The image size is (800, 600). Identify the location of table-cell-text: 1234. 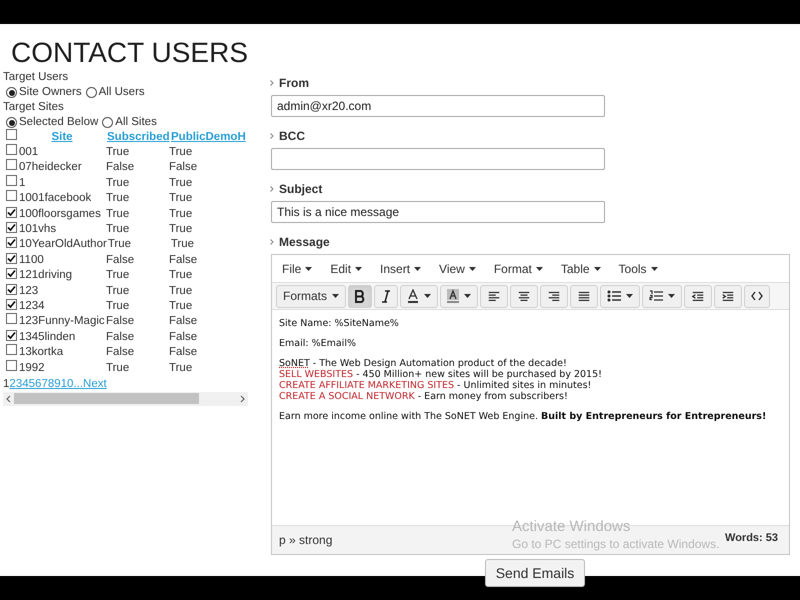
(32, 306).